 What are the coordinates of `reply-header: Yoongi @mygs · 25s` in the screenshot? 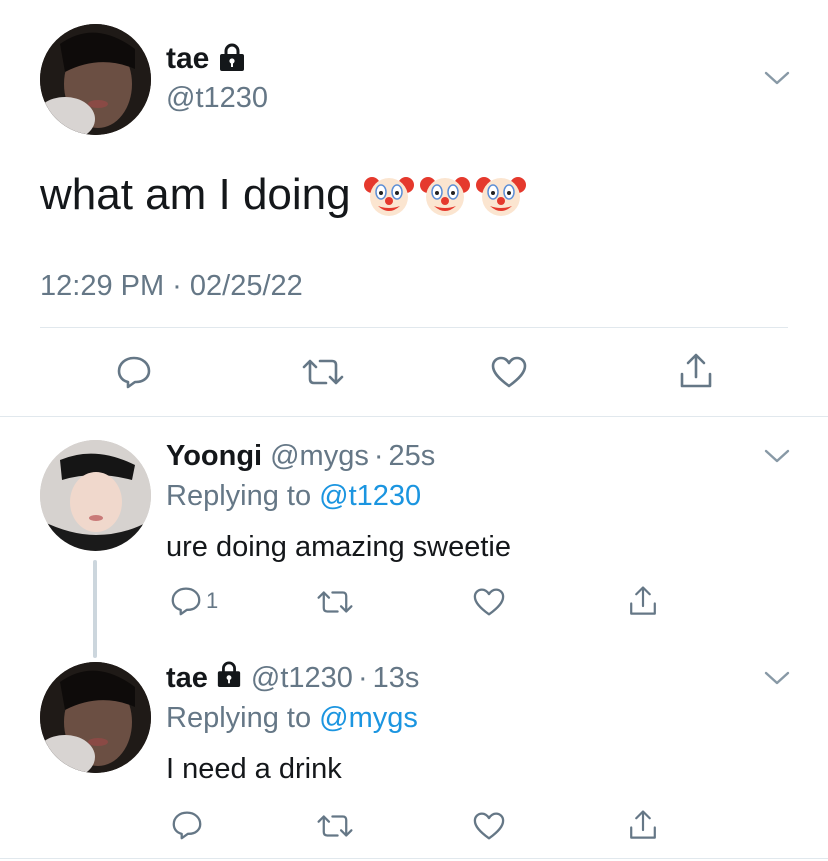 It's located at (300, 456).